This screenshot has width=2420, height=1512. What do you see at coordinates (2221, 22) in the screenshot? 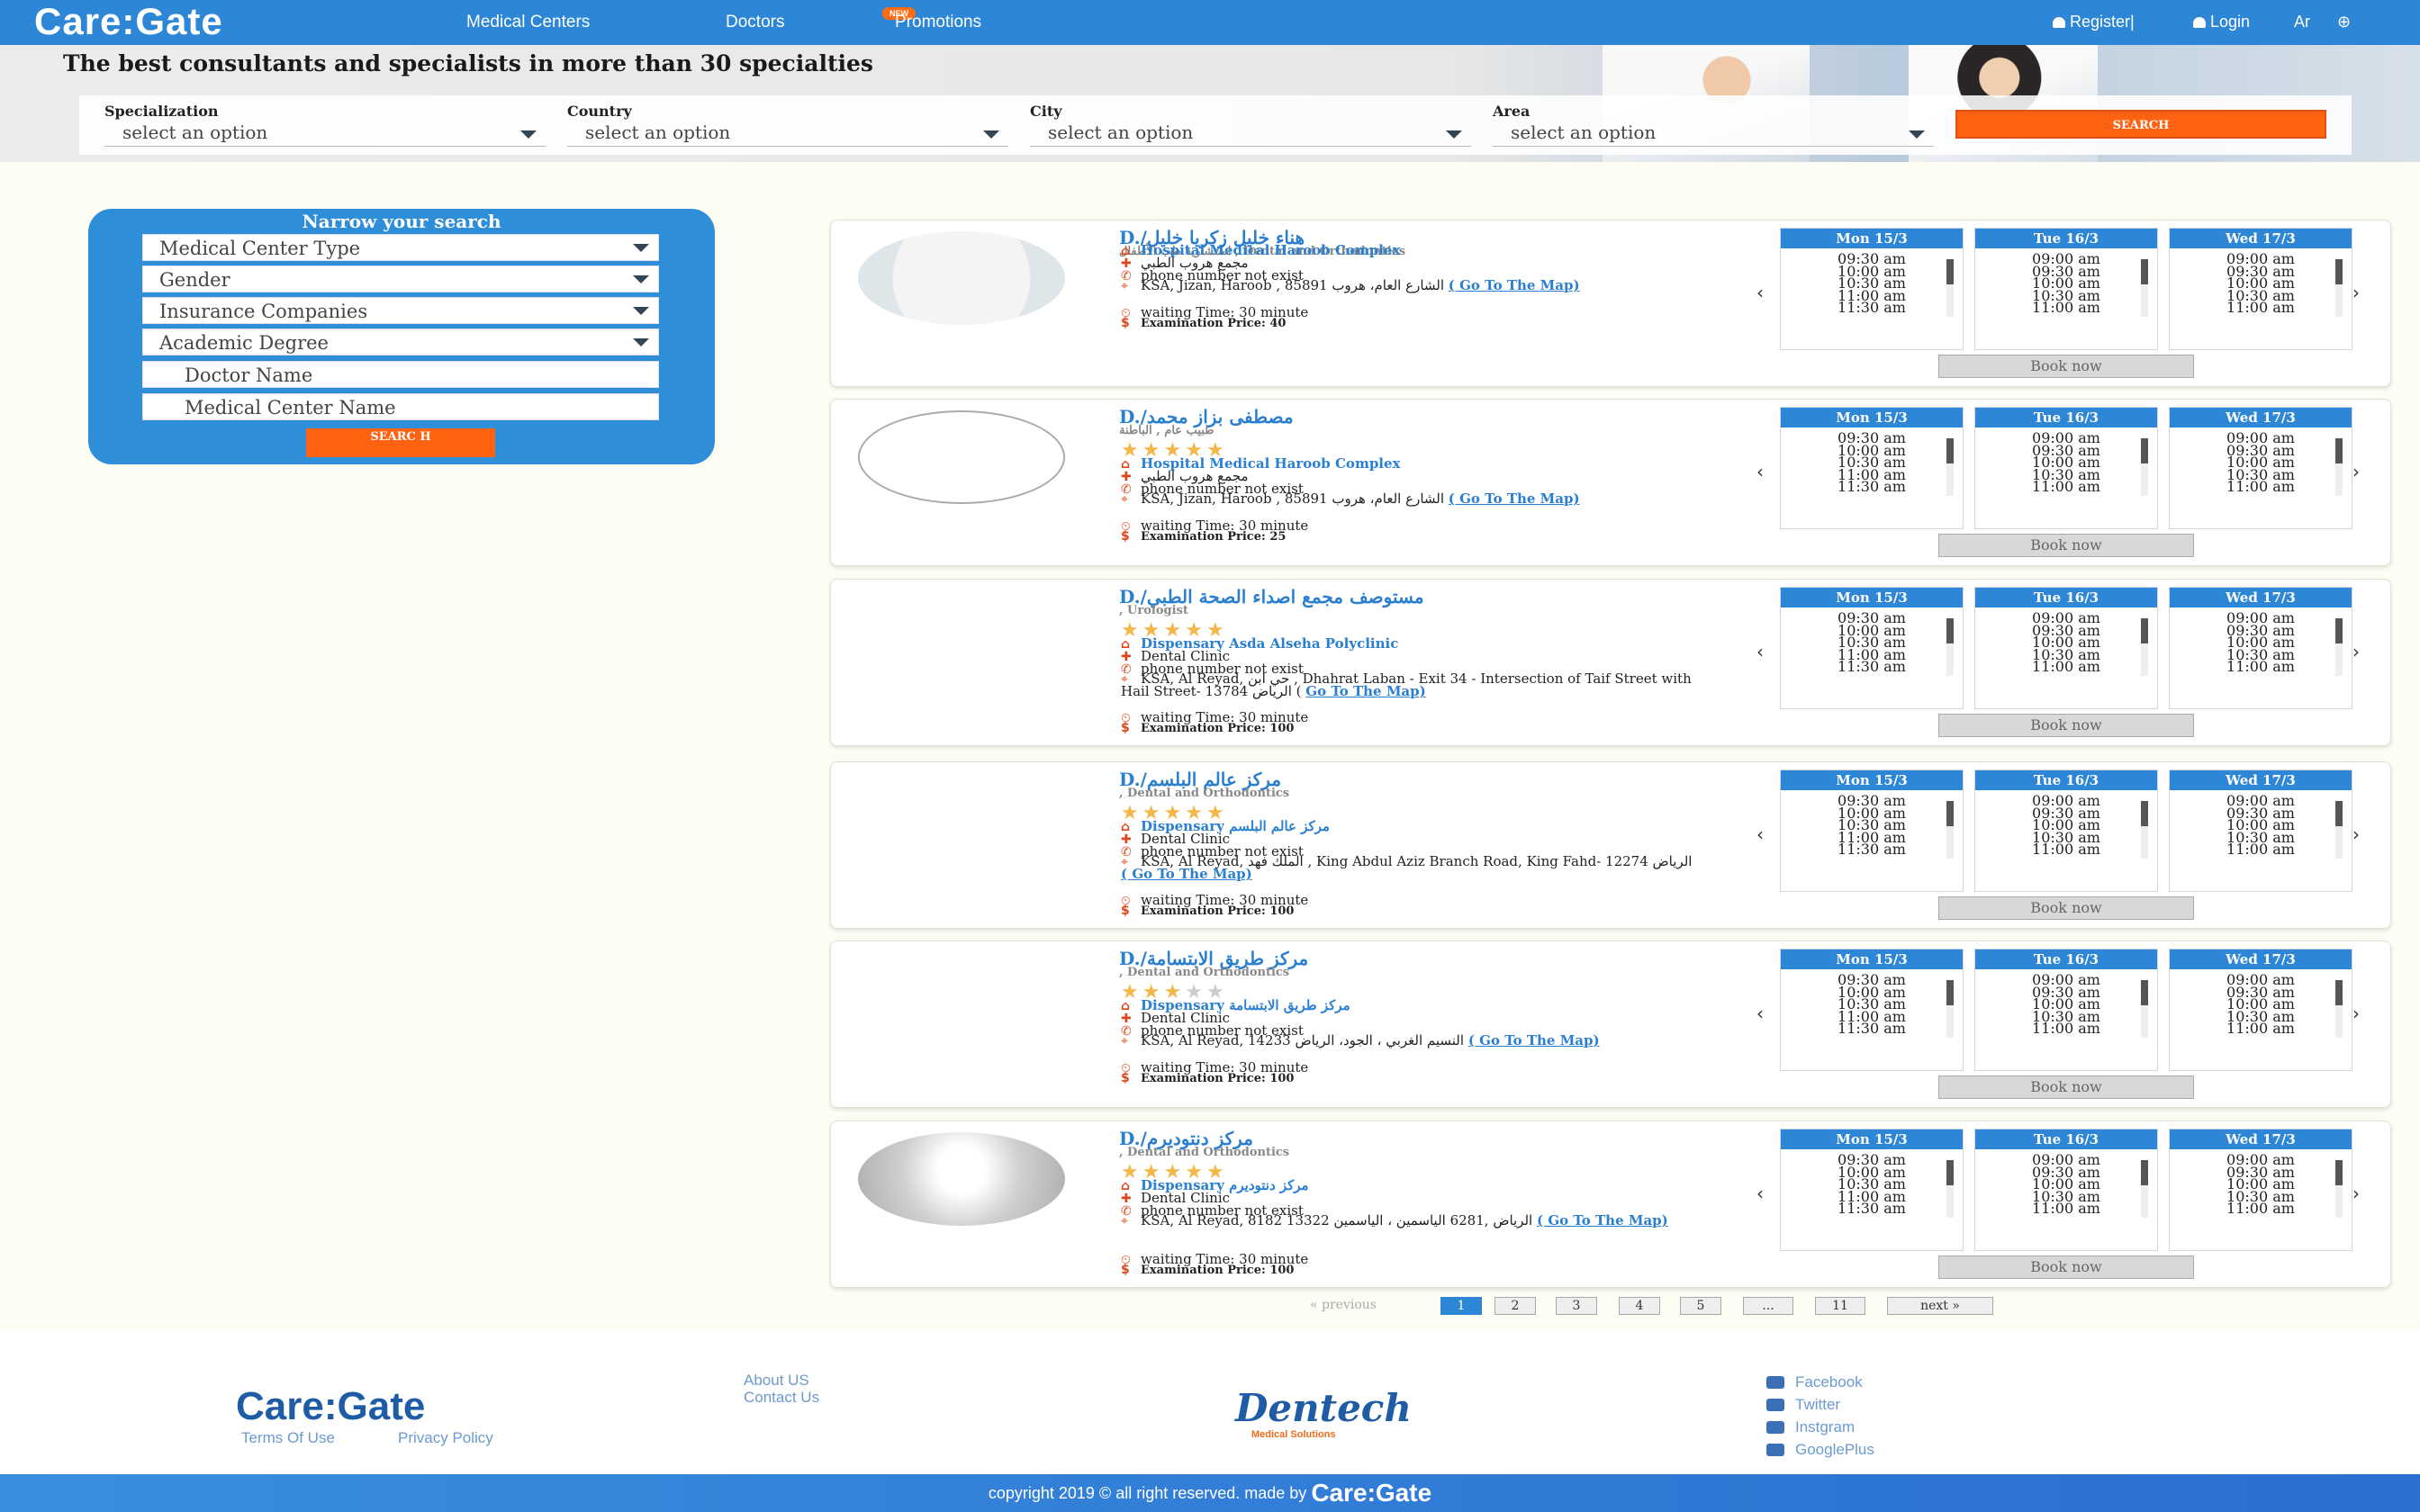
I see `login-link: Login` at bounding box center [2221, 22].